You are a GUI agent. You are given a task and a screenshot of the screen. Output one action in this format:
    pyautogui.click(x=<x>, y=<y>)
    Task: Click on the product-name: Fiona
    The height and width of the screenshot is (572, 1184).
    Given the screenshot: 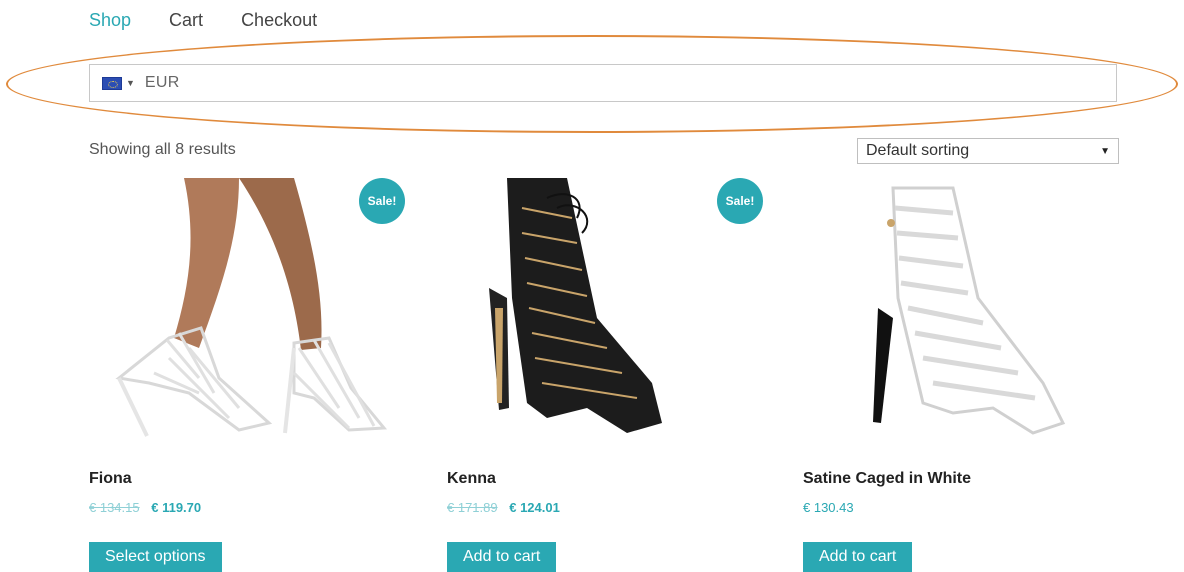 What is the action you would take?
    pyautogui.click(x=110, y=479)
    